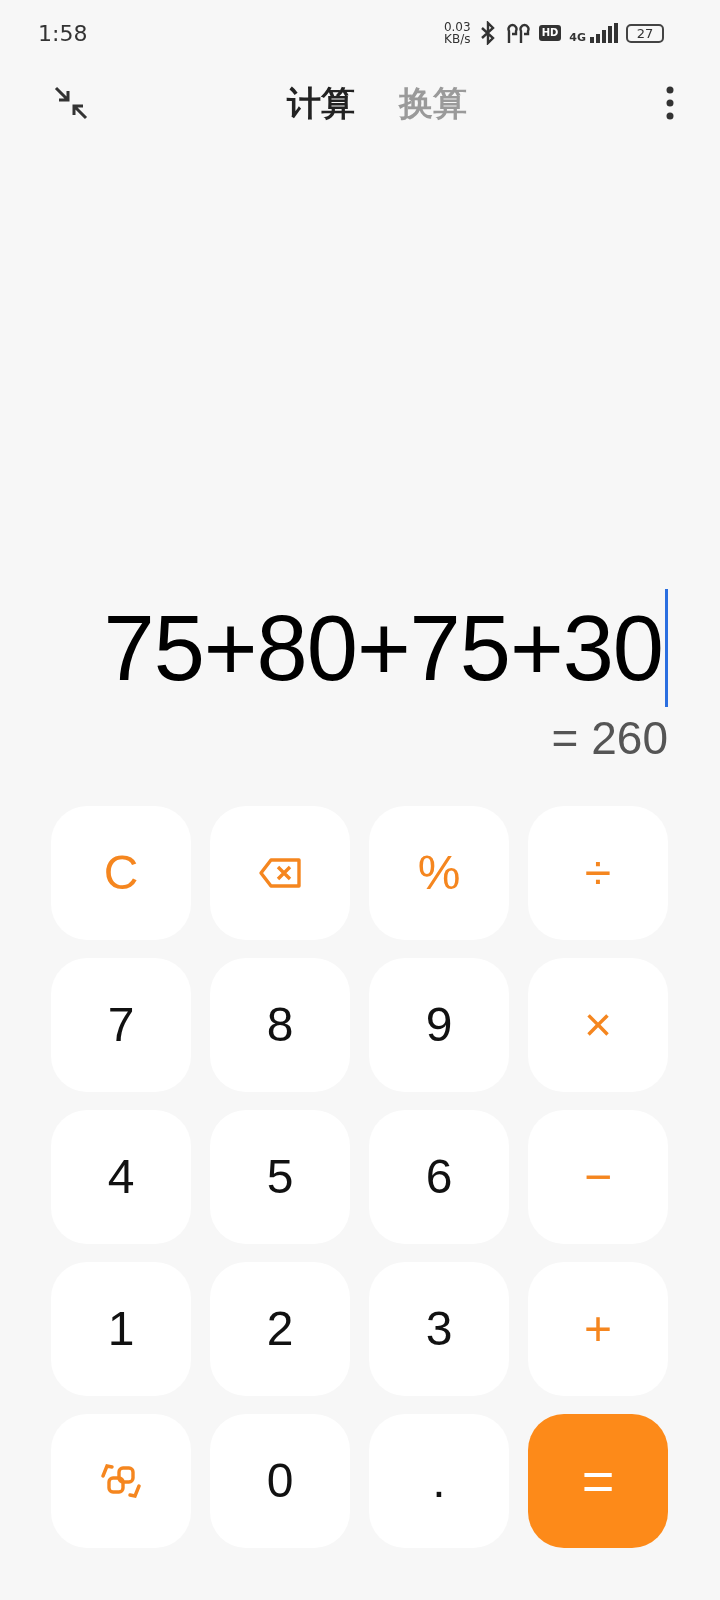 The height and width of the screenshot is (1600, 720). Describe the element at coordinates (280, 1481) in the screenshot. I see `digit-key: 0` at that location.